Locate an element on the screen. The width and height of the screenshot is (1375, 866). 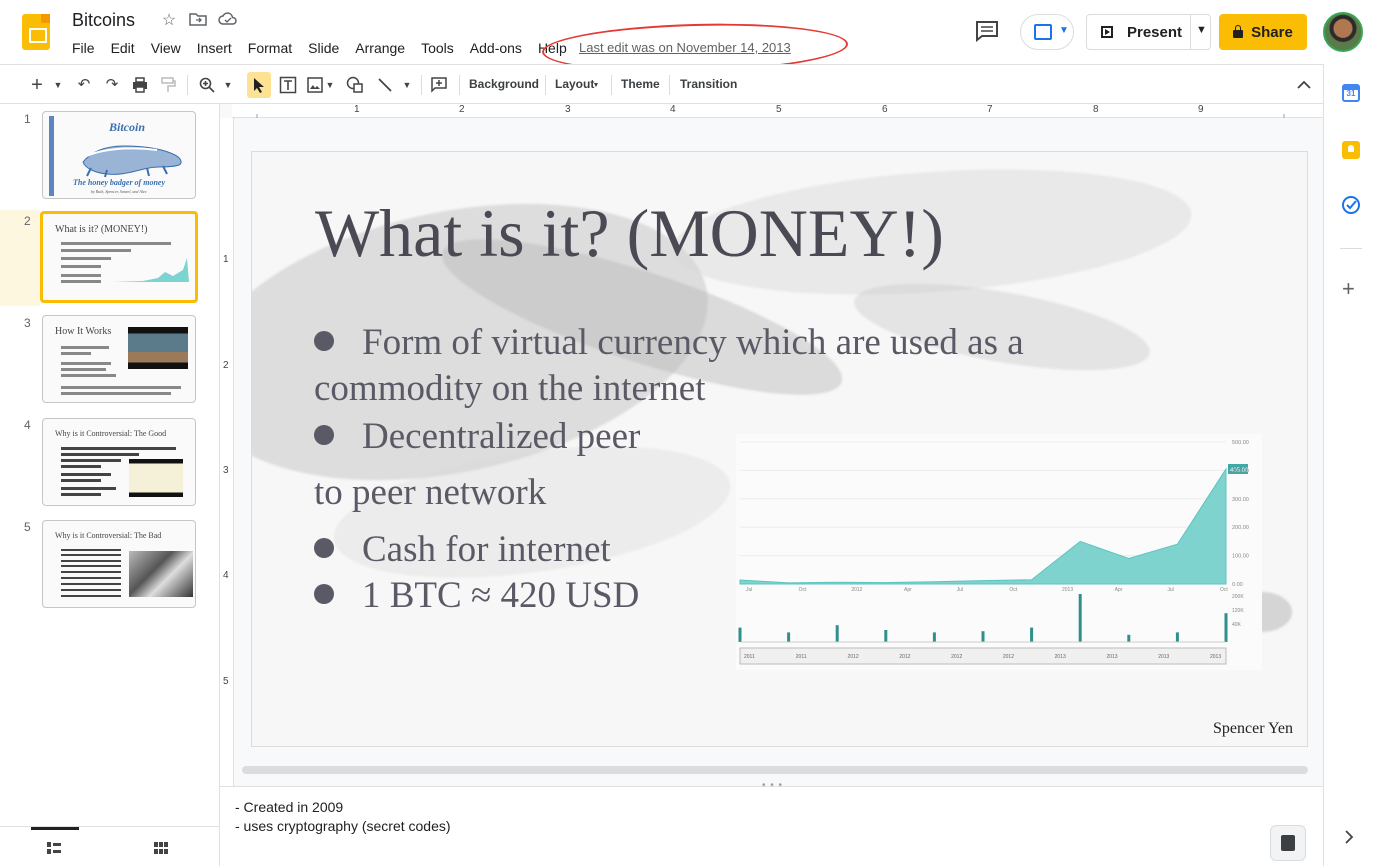
slide-thumbnail-5: Why is it Controversial: The Bad is located at coordinates (119, 564).